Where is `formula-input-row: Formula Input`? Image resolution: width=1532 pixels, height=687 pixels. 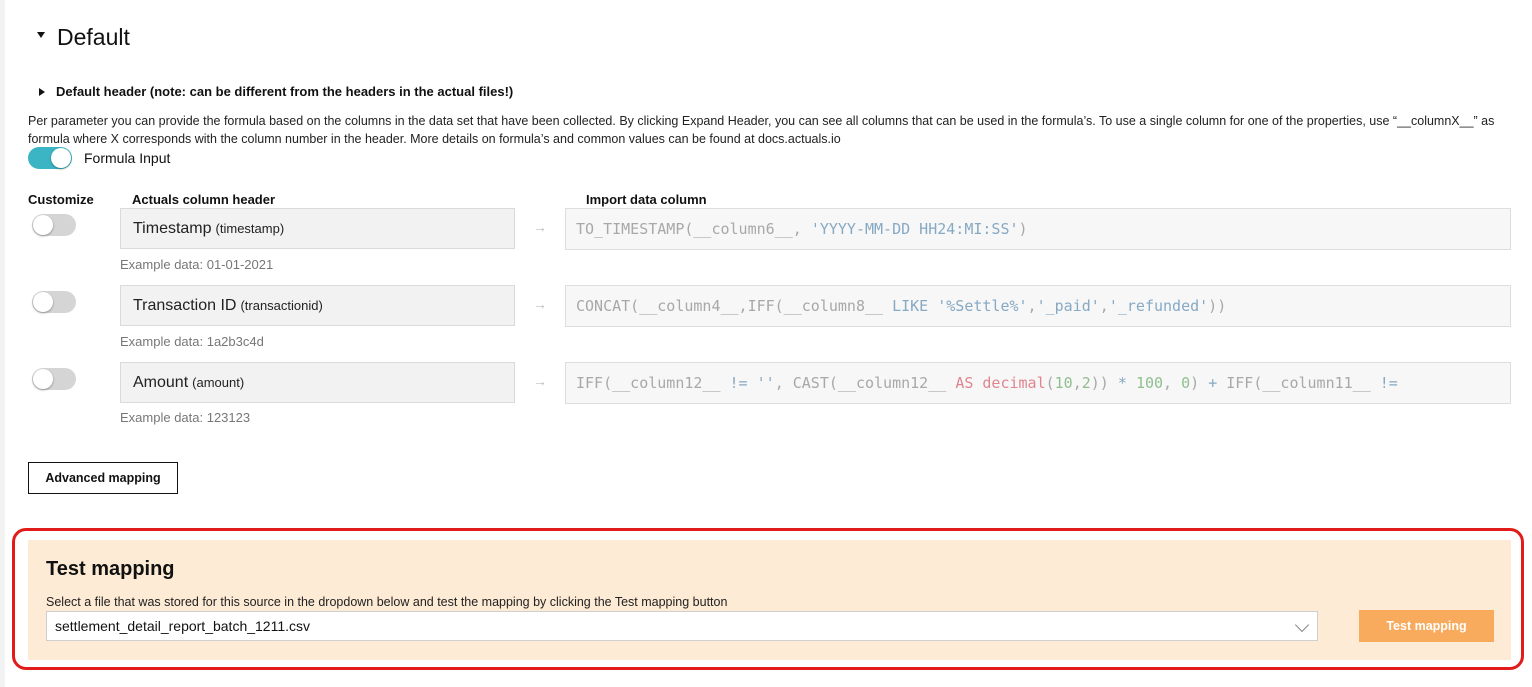
formula-input-row: Formula Input is located at coordinates (99, 158).